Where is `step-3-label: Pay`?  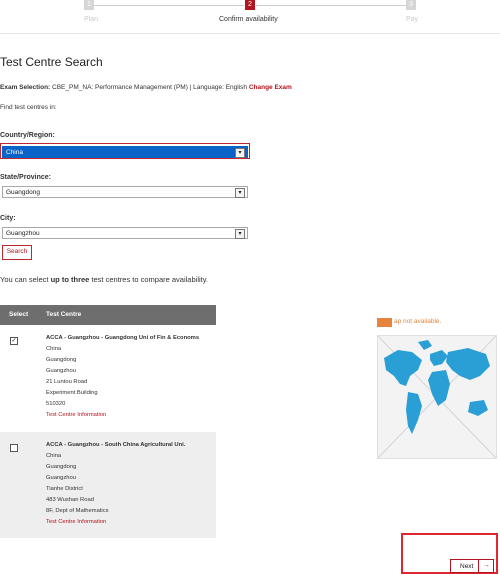
step-3-label: Pay is located at coordinates (412, 19).